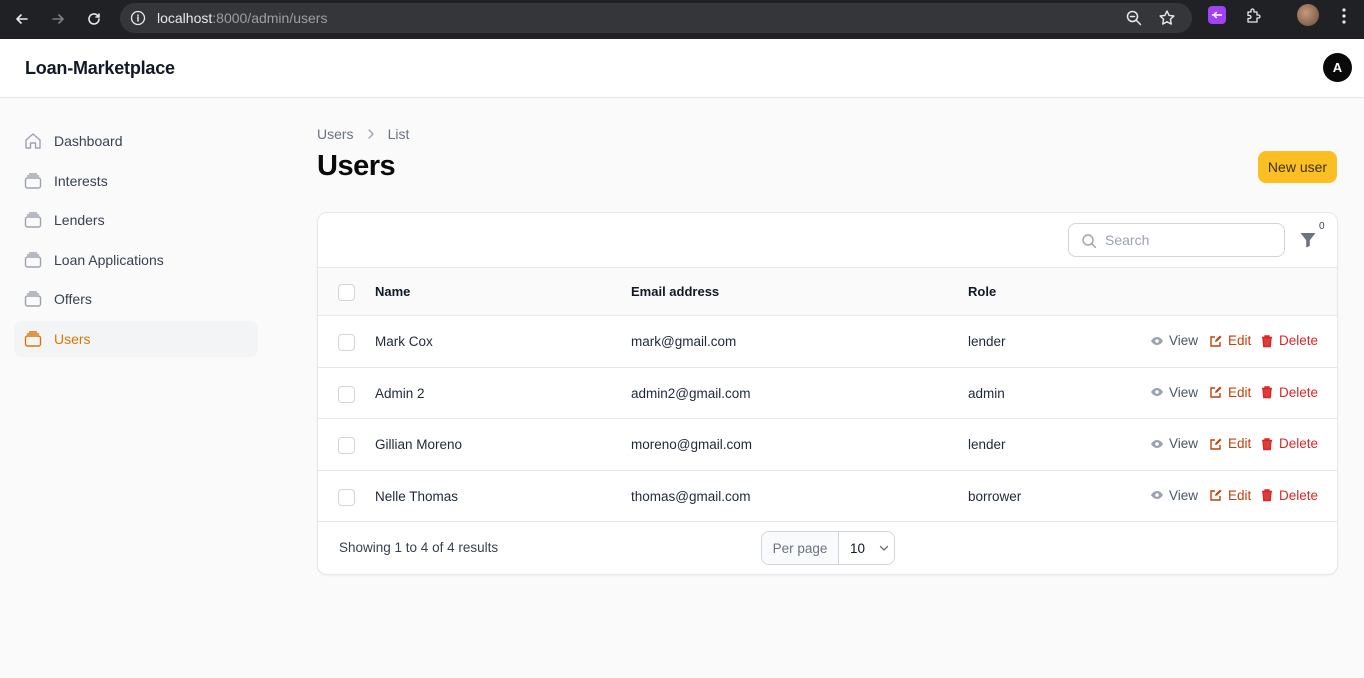  What do you see at coordinates (800, 548) in the screenshot?
I see `per-page-label: Per page` at bounding box center [800, 548].